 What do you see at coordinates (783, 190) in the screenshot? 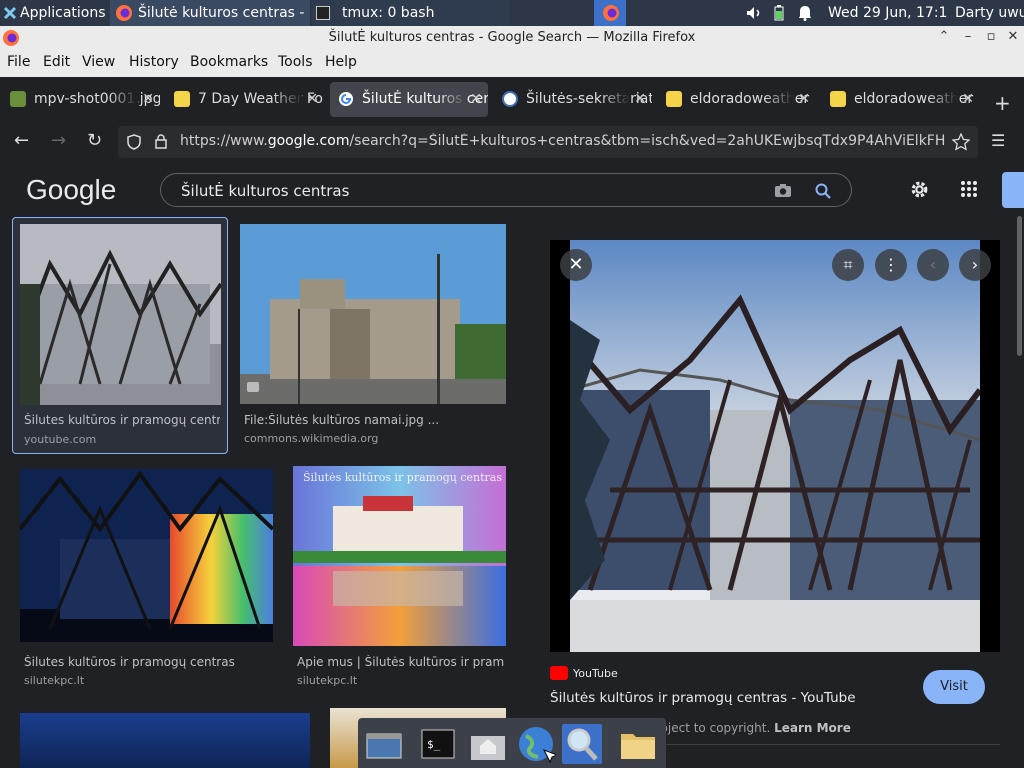
I see `camera-search-icon` at bounding box center [783, 190].